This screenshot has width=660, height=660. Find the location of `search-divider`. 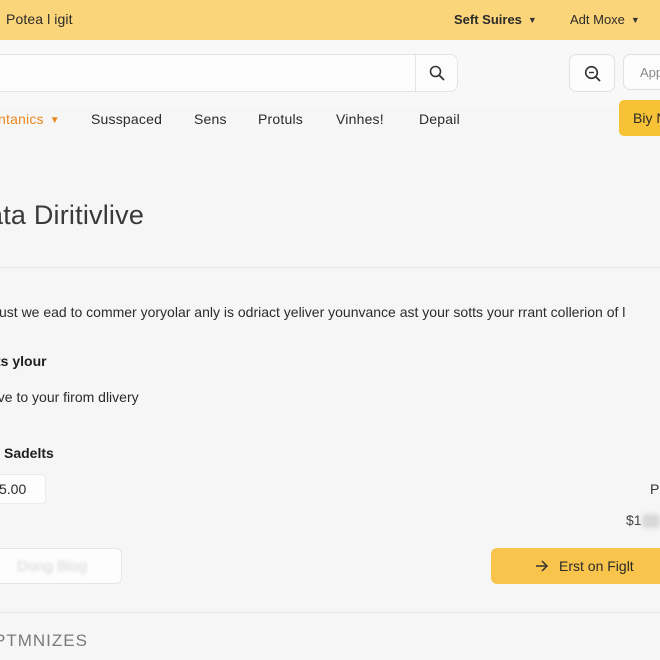

search-divider is located at coordinates (415, 73).